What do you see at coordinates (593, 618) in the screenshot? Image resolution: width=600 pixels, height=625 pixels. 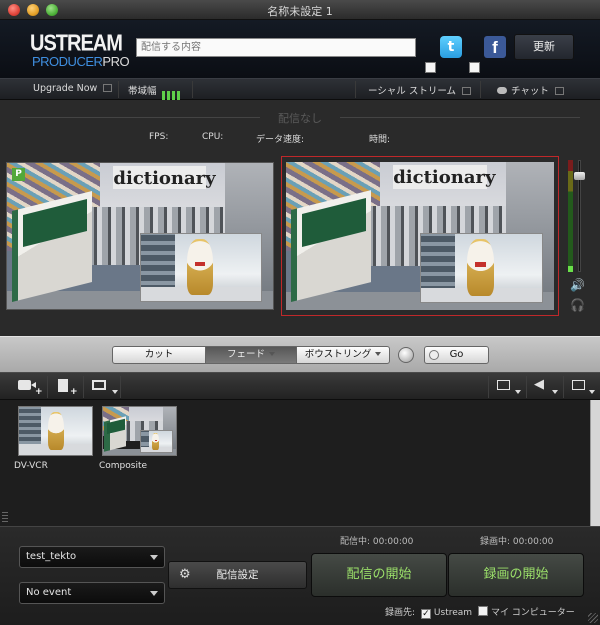 I see `window-resize-handle` at bounding box center [593, 618].